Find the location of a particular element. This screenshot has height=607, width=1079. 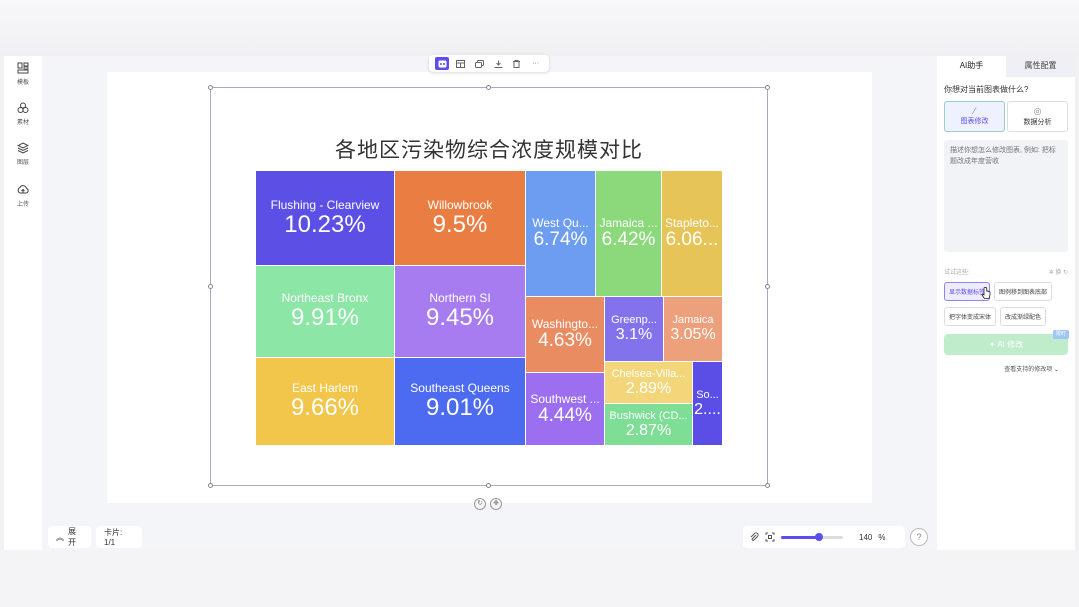

refresh-suggestions: ✲ 换 ↻ is located at coordinates (1058, 271).